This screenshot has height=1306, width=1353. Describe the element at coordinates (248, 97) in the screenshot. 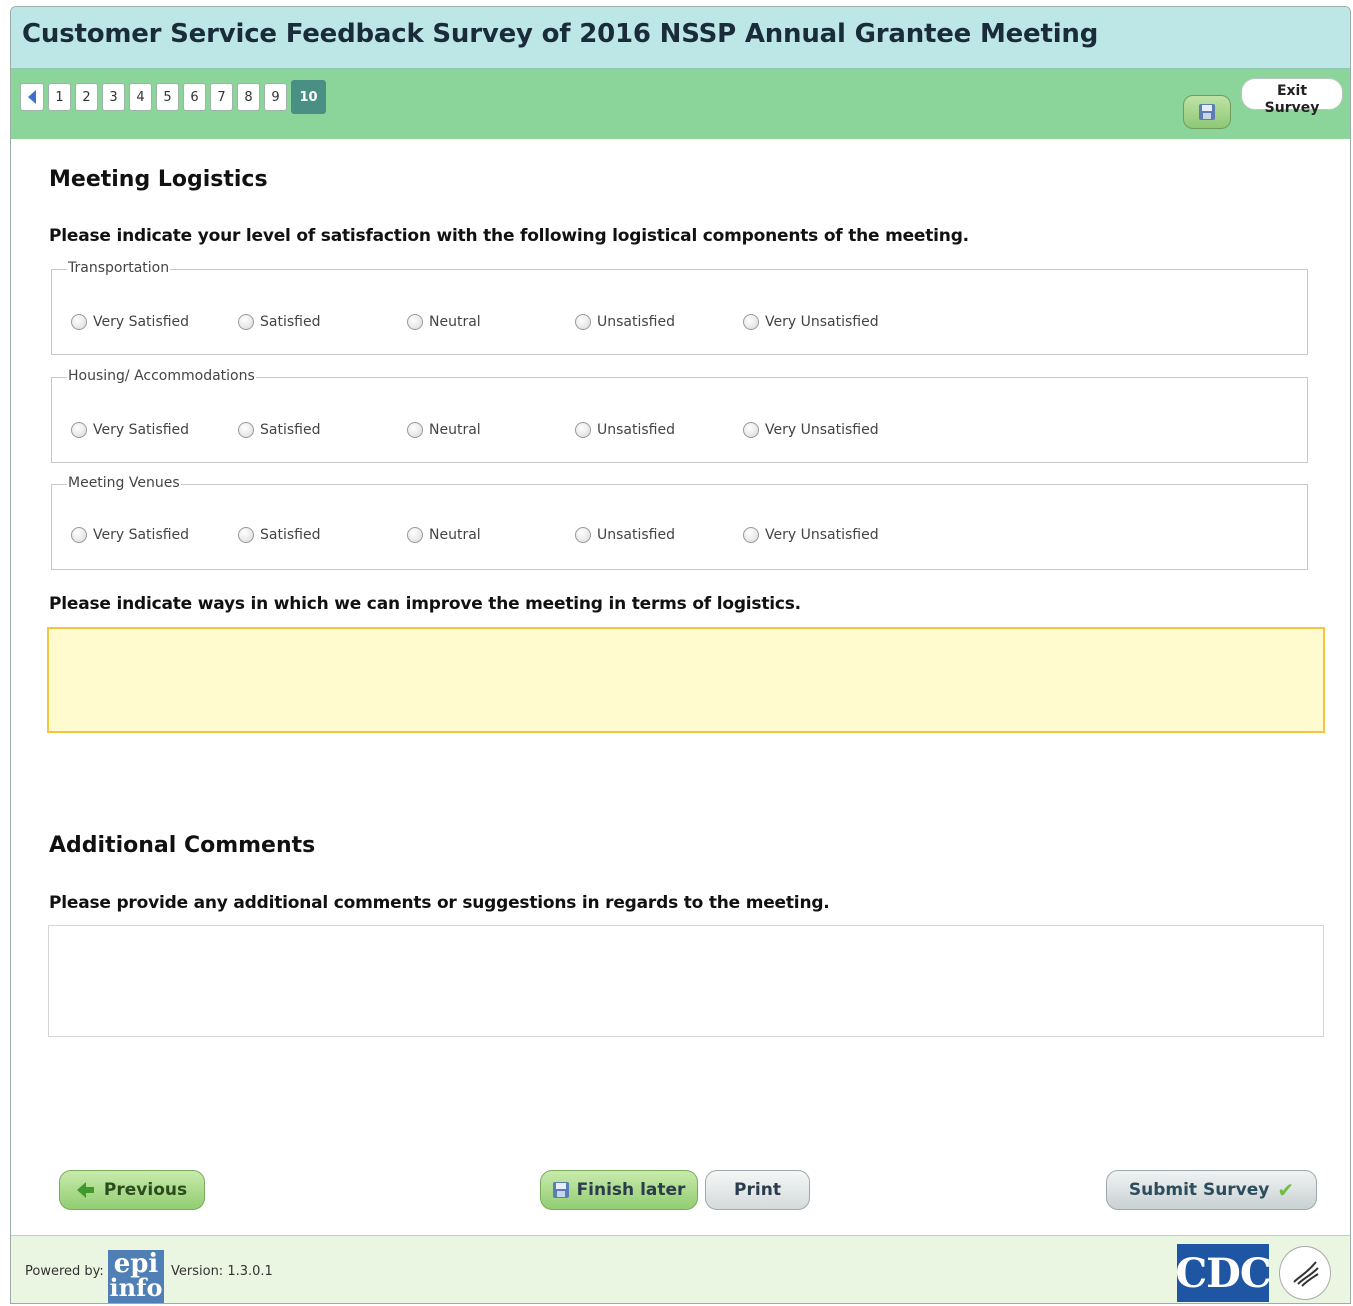

I see `page-8-button: 8` at that location.